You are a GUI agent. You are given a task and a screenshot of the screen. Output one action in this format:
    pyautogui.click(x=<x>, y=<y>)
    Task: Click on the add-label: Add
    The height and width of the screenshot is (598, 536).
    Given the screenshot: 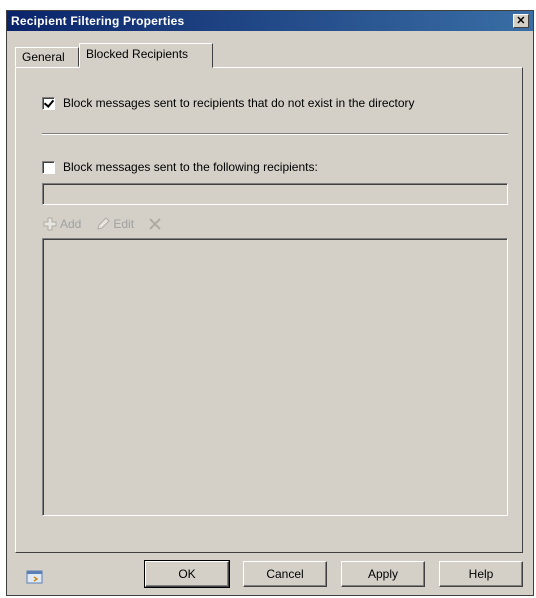 What is the action you would take?
    pyautogui.click(x=71, y=224)
    